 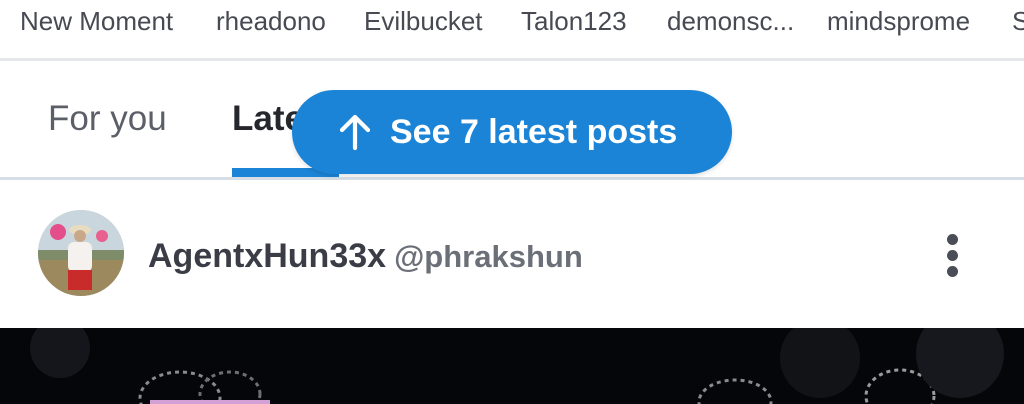 What do you see at coordinates (423, 21) in the screenshot?
I see `story-item: Evilbucket` at bounding box center [423, 21].